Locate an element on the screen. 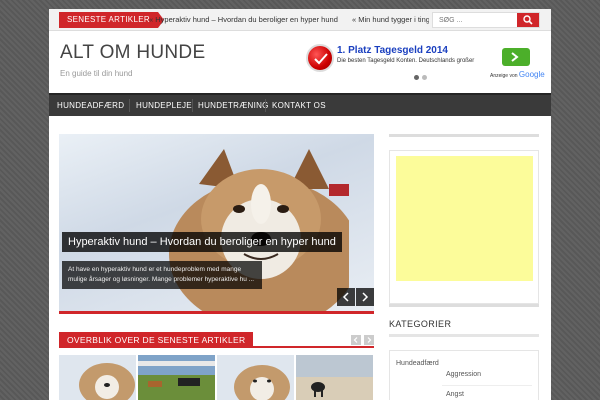 Image resolution: width=600 pixels, height=400 pixels. ad-pager is located at coordinates (422, 76).